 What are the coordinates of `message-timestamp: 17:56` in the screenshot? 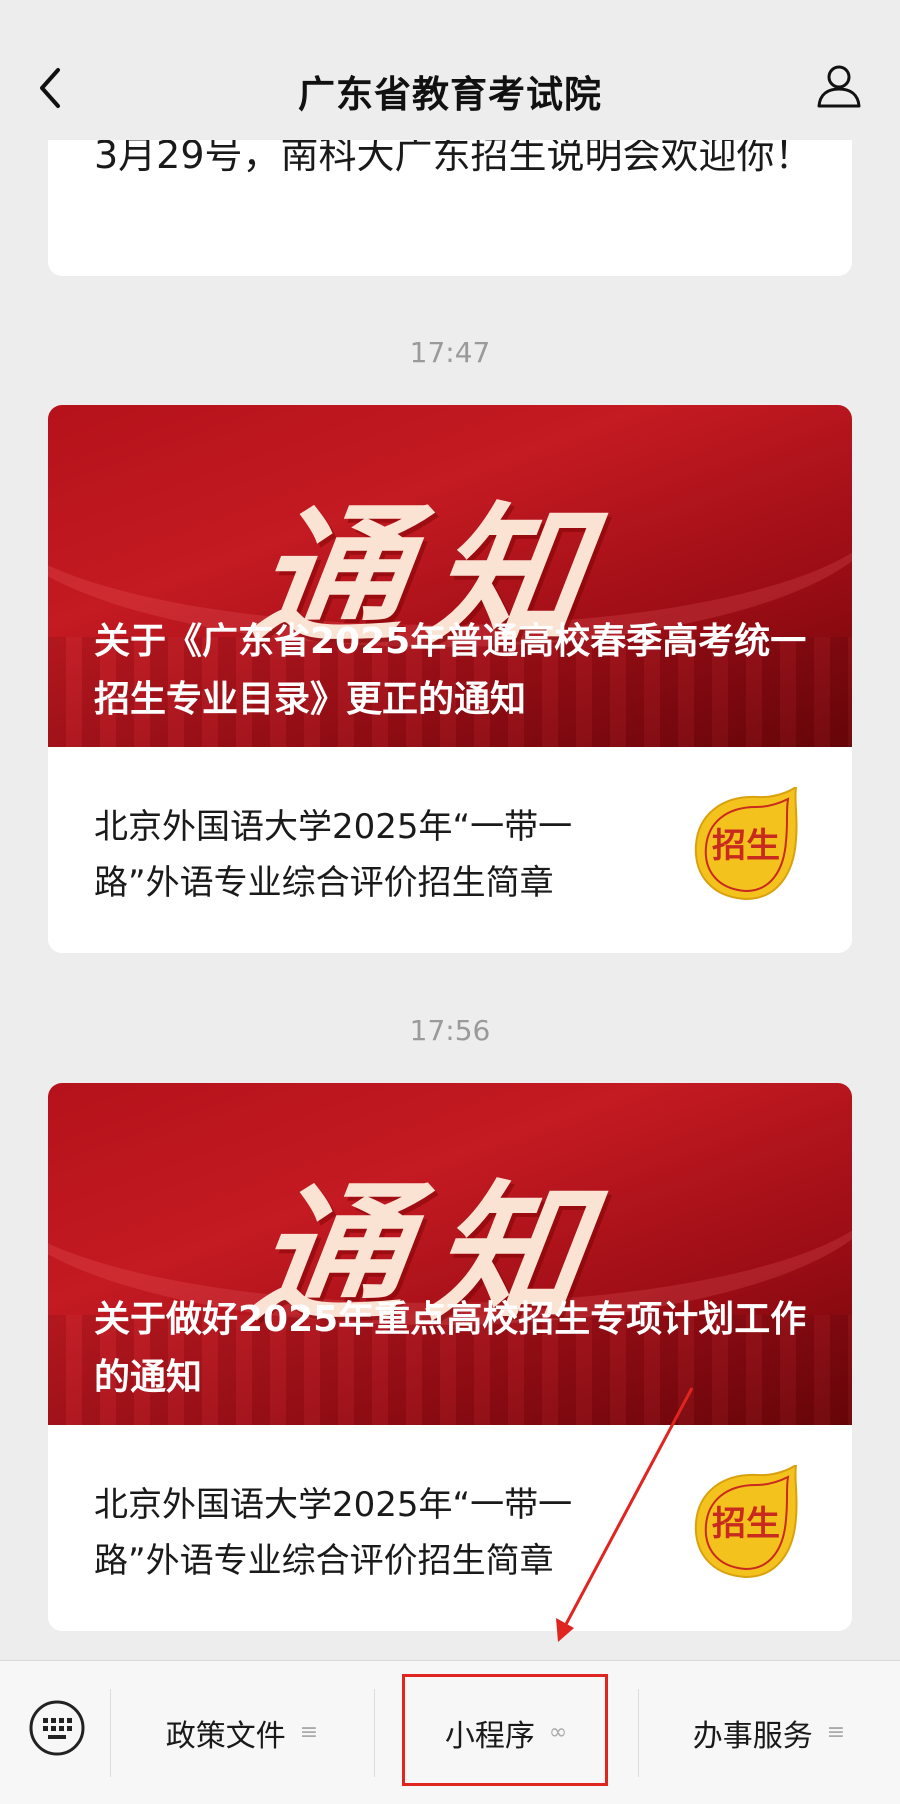 It's located at (450, 1030).